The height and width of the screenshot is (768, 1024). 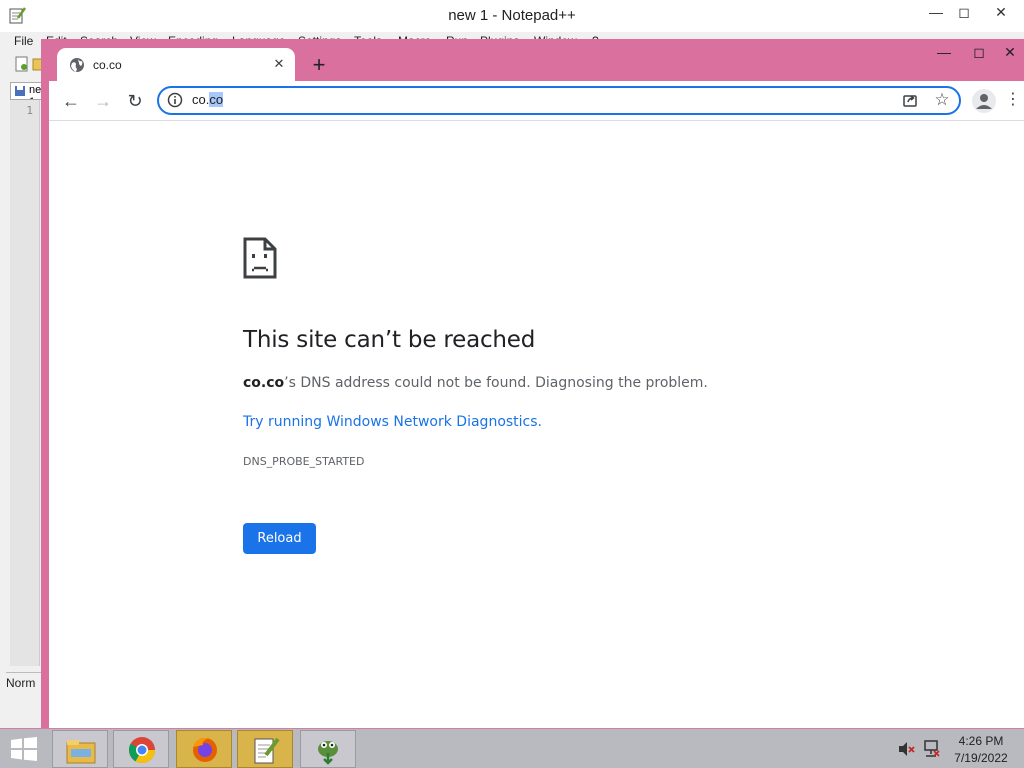 I want to click on notepadpp-titlebar: new 1 - Notepad++ — ◻ ✕, so click(x=512, y=16).